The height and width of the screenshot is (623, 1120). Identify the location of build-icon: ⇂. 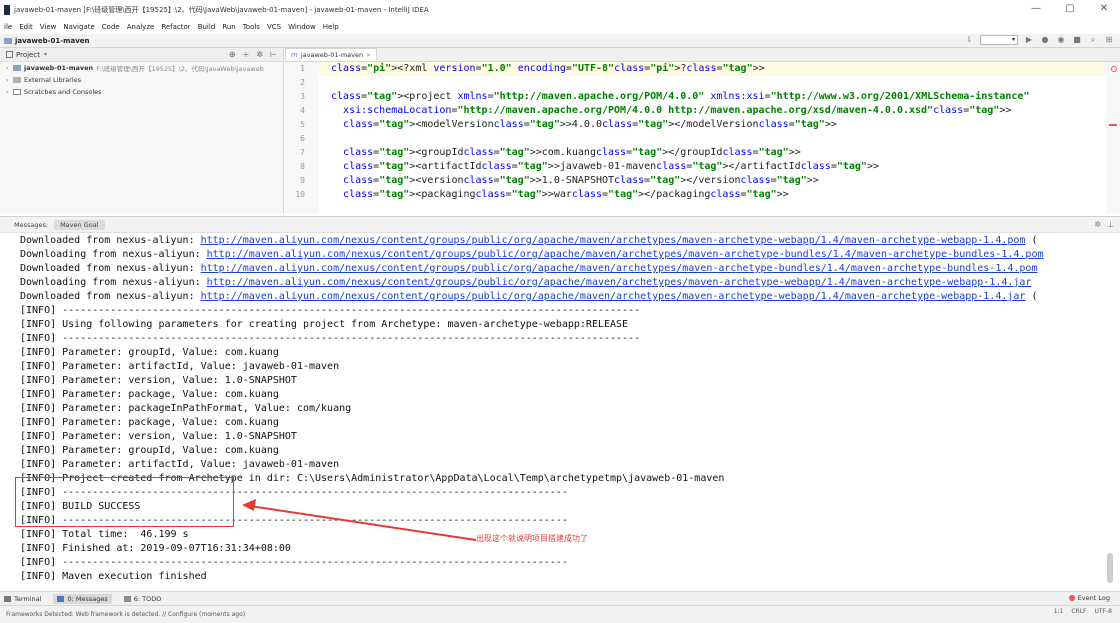
(969, 40).